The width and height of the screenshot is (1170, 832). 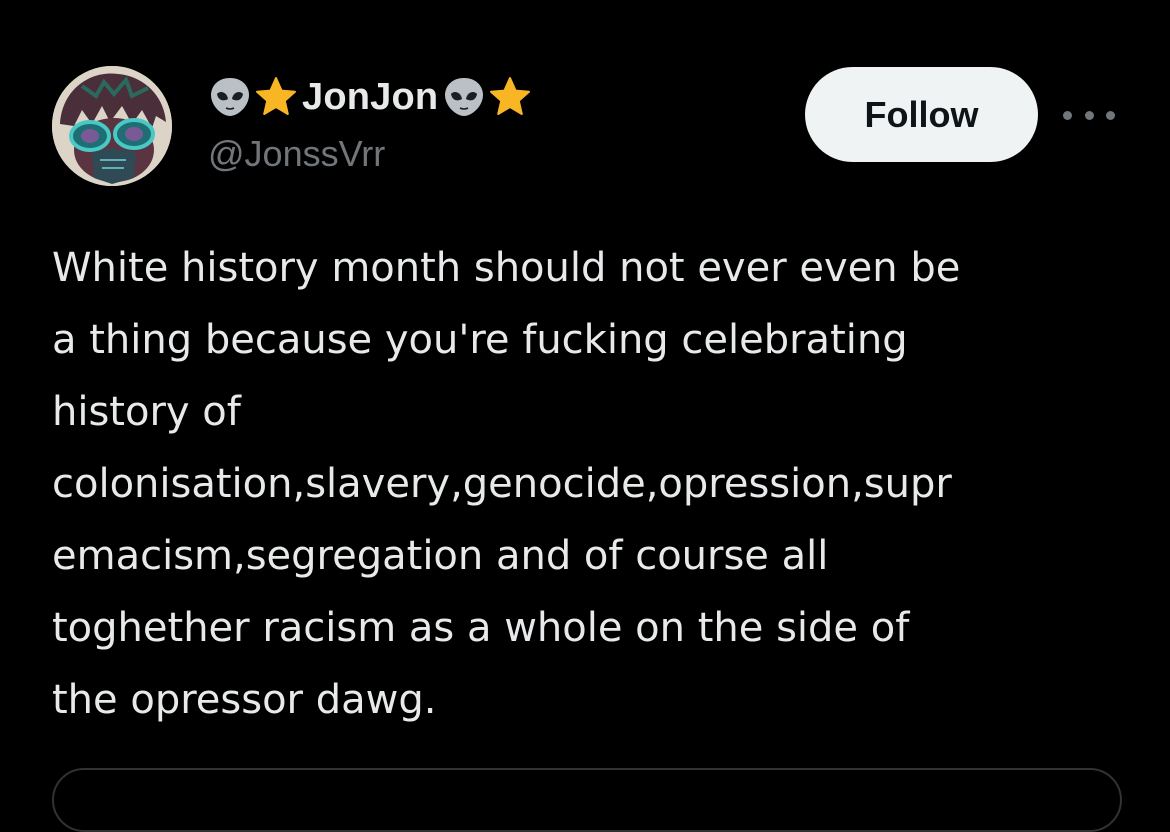 I want to click on embedded-card, so click(x=587, y=800).